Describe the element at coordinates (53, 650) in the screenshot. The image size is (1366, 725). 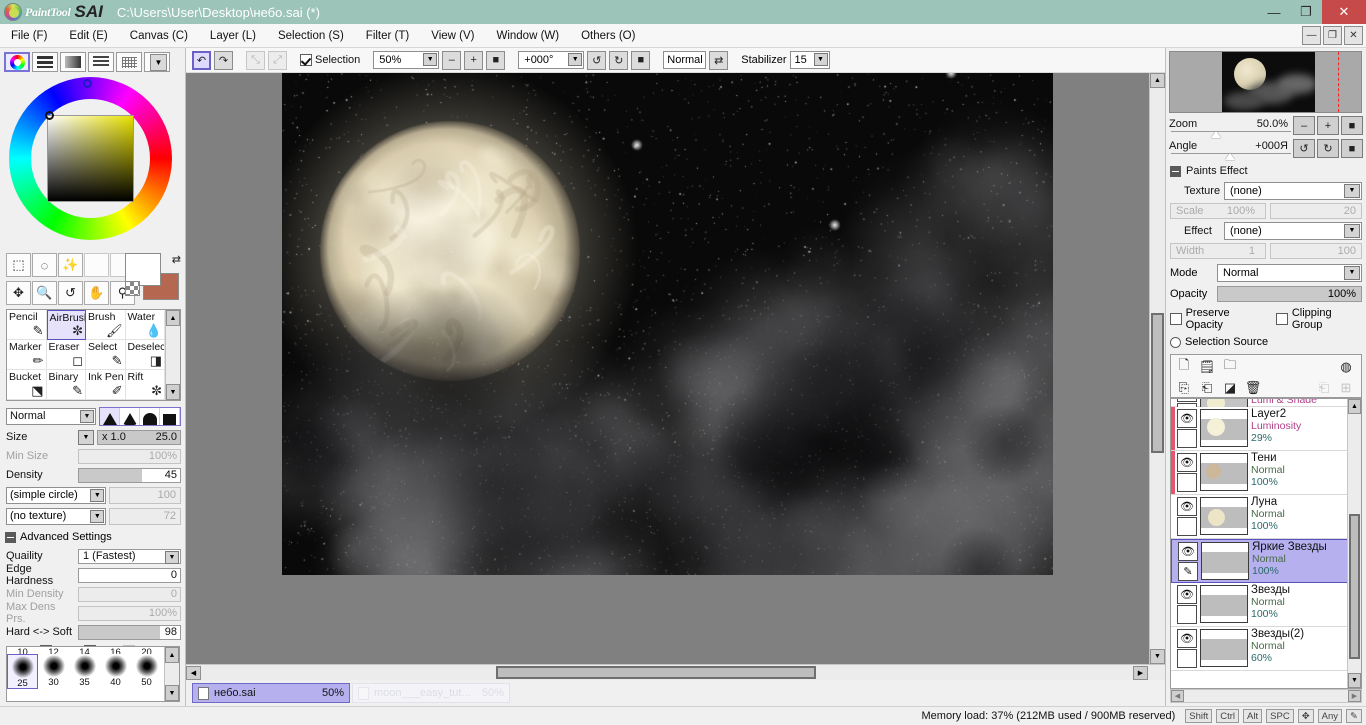
I see `preset-item: 12` at that location.